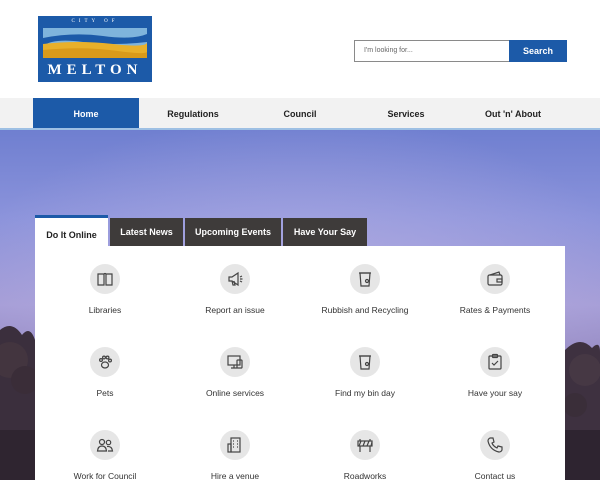 The height and width of the screenshot is (480, 600). Describe the element at coordinates (365, 445) in the screenshot. I see `barrier-icon` at that location.